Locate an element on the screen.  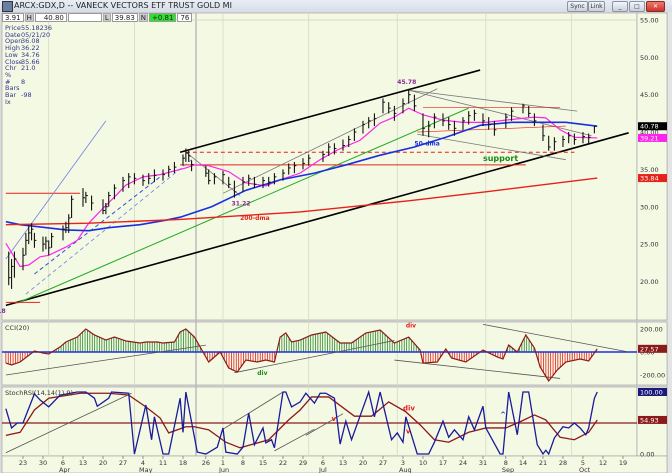
x-day-label: 12 is located at coordinates (603, 463).